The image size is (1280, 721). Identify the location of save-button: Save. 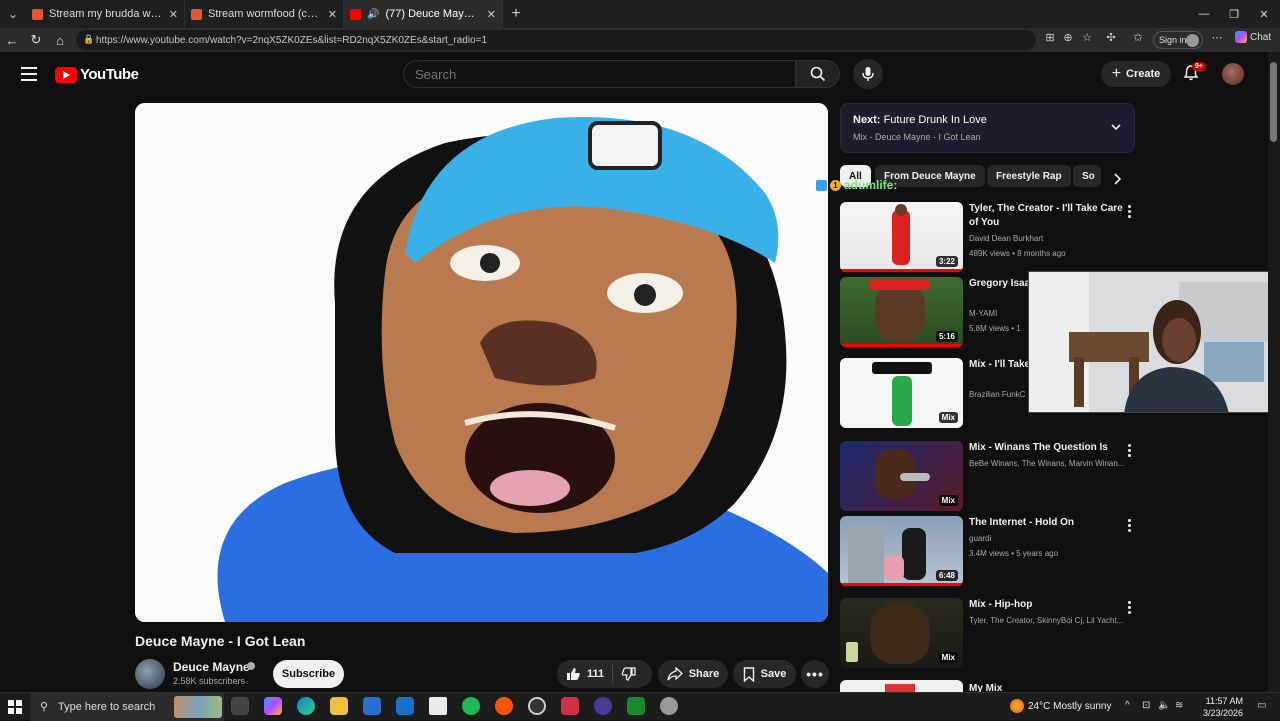
(764, 674).